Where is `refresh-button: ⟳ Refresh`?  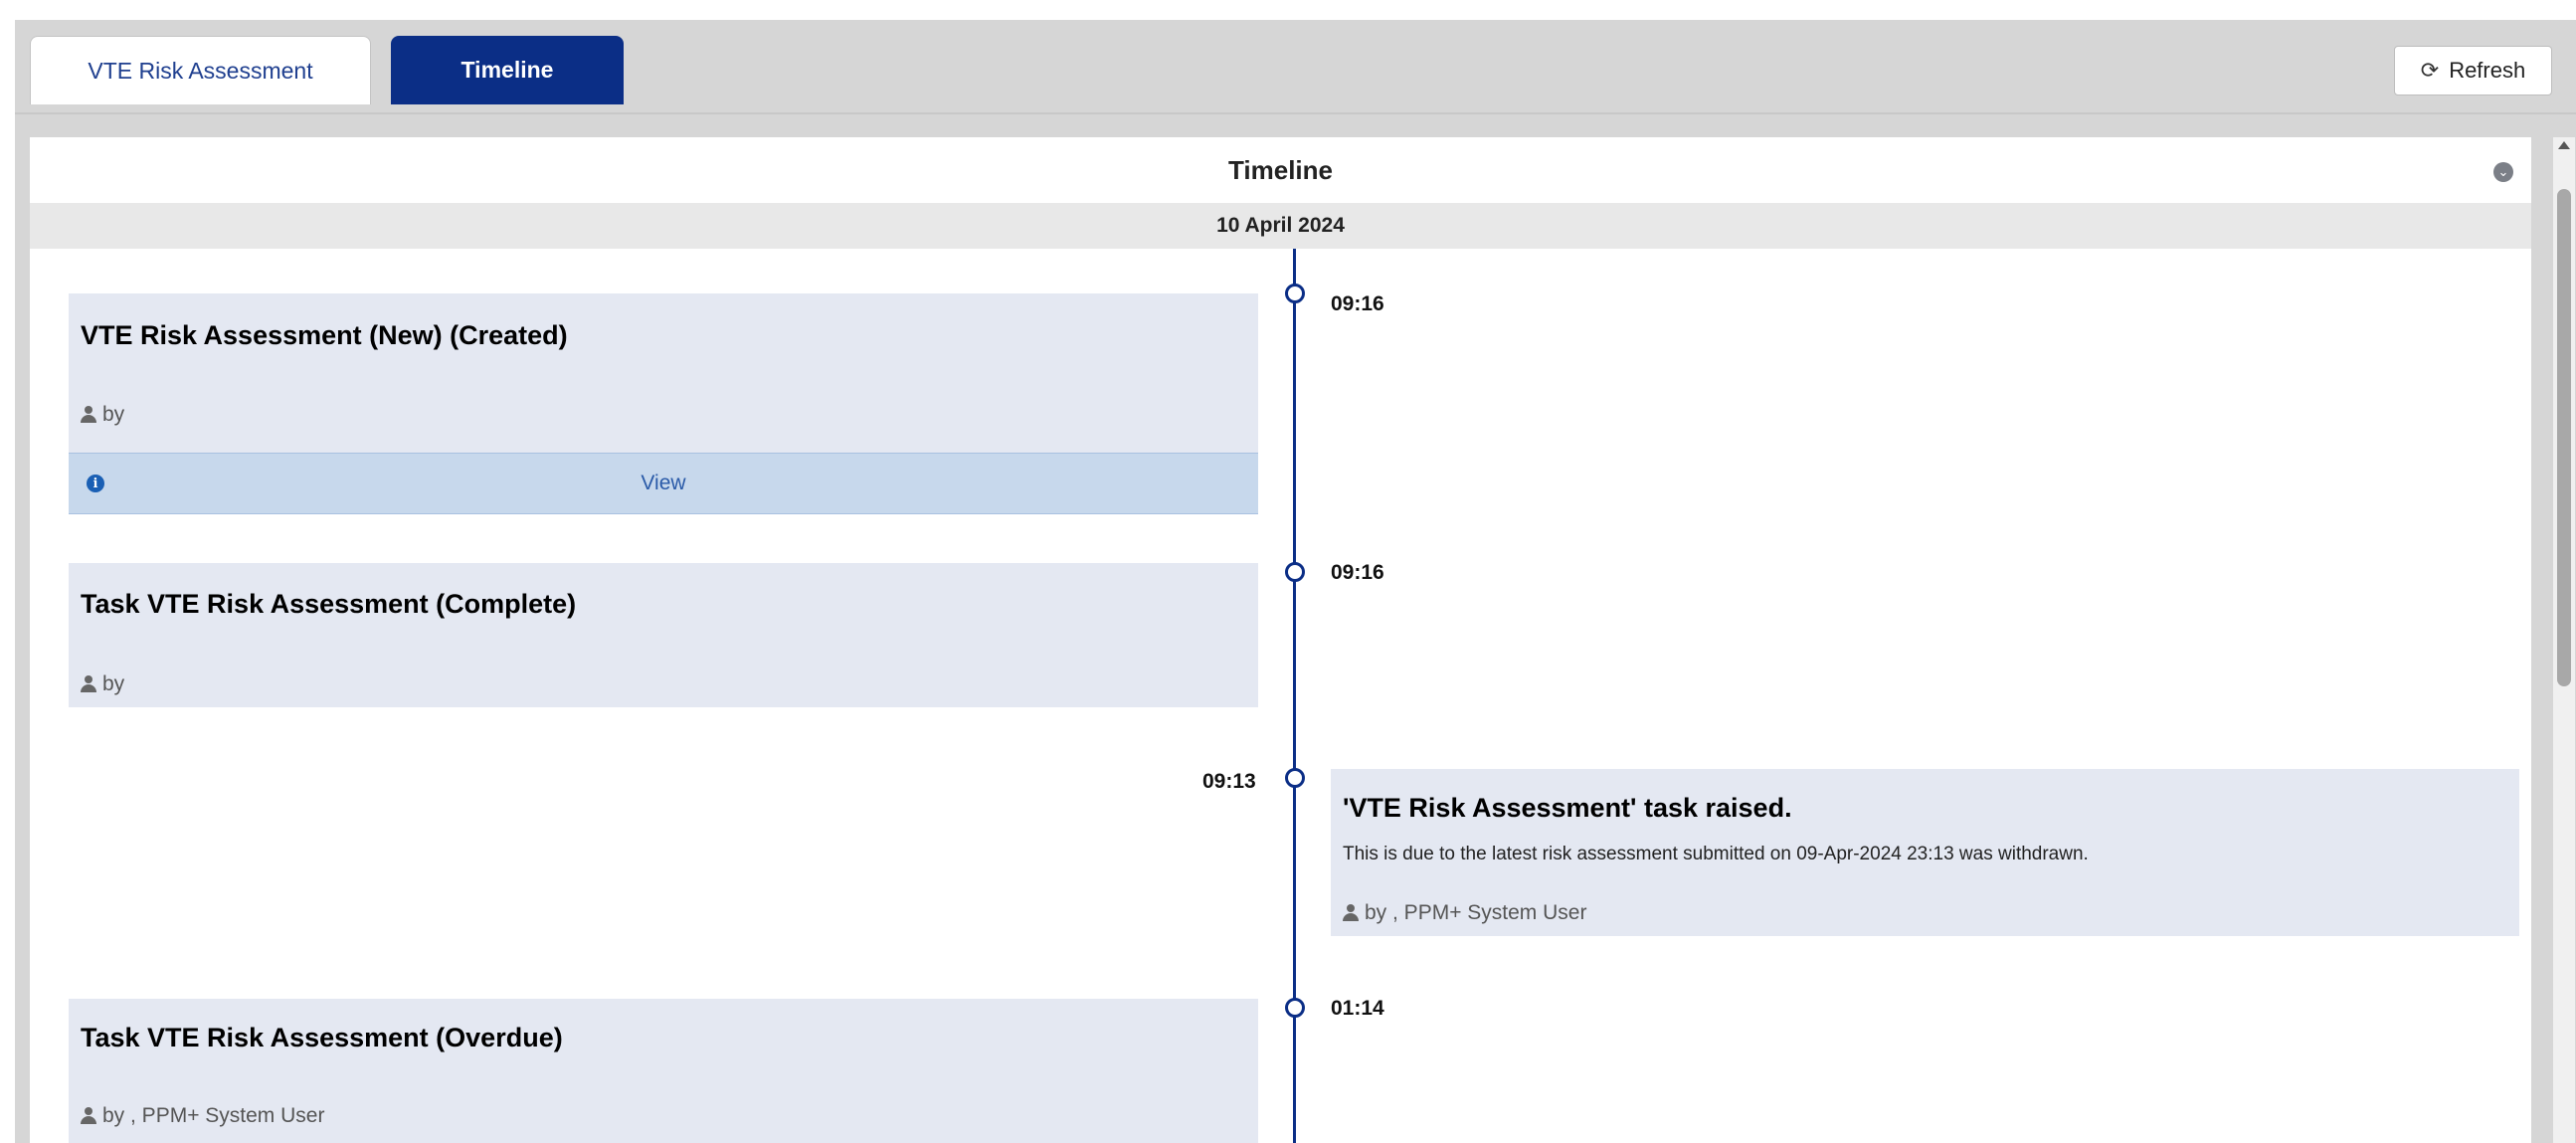
refresh-button: ⟳ Refresh is located at coordinates (2473, 70).